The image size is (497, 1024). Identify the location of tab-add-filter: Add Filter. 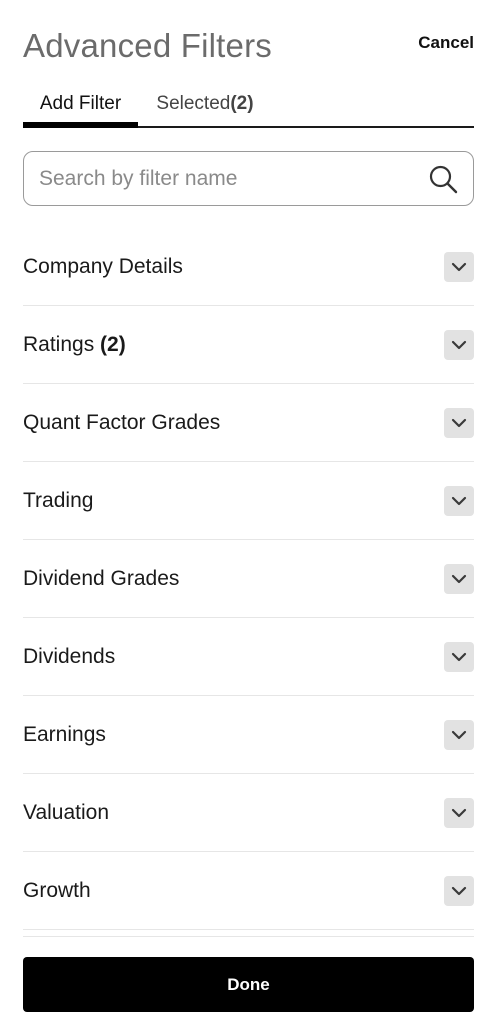
(80, 105).